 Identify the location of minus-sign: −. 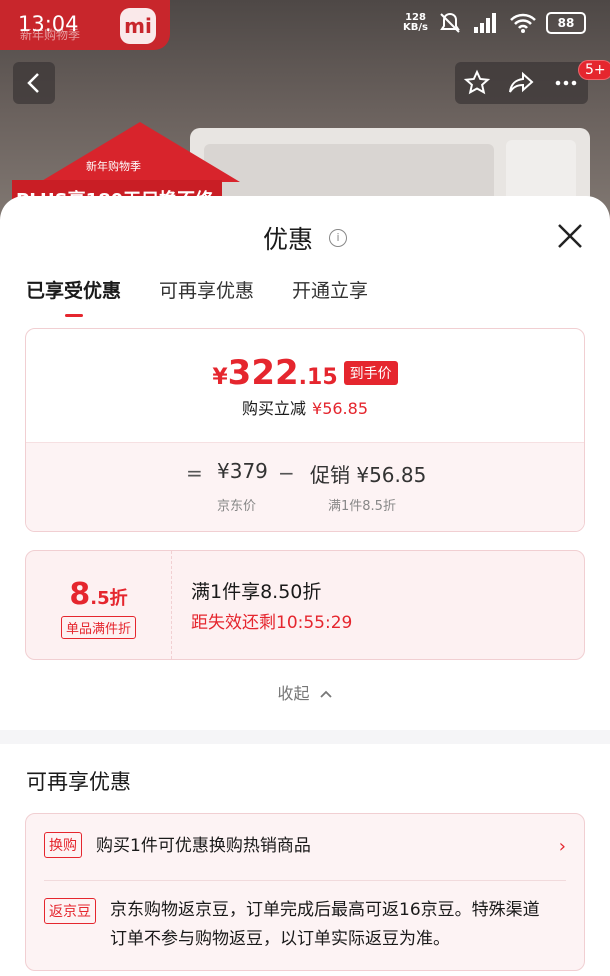
(286, 473).